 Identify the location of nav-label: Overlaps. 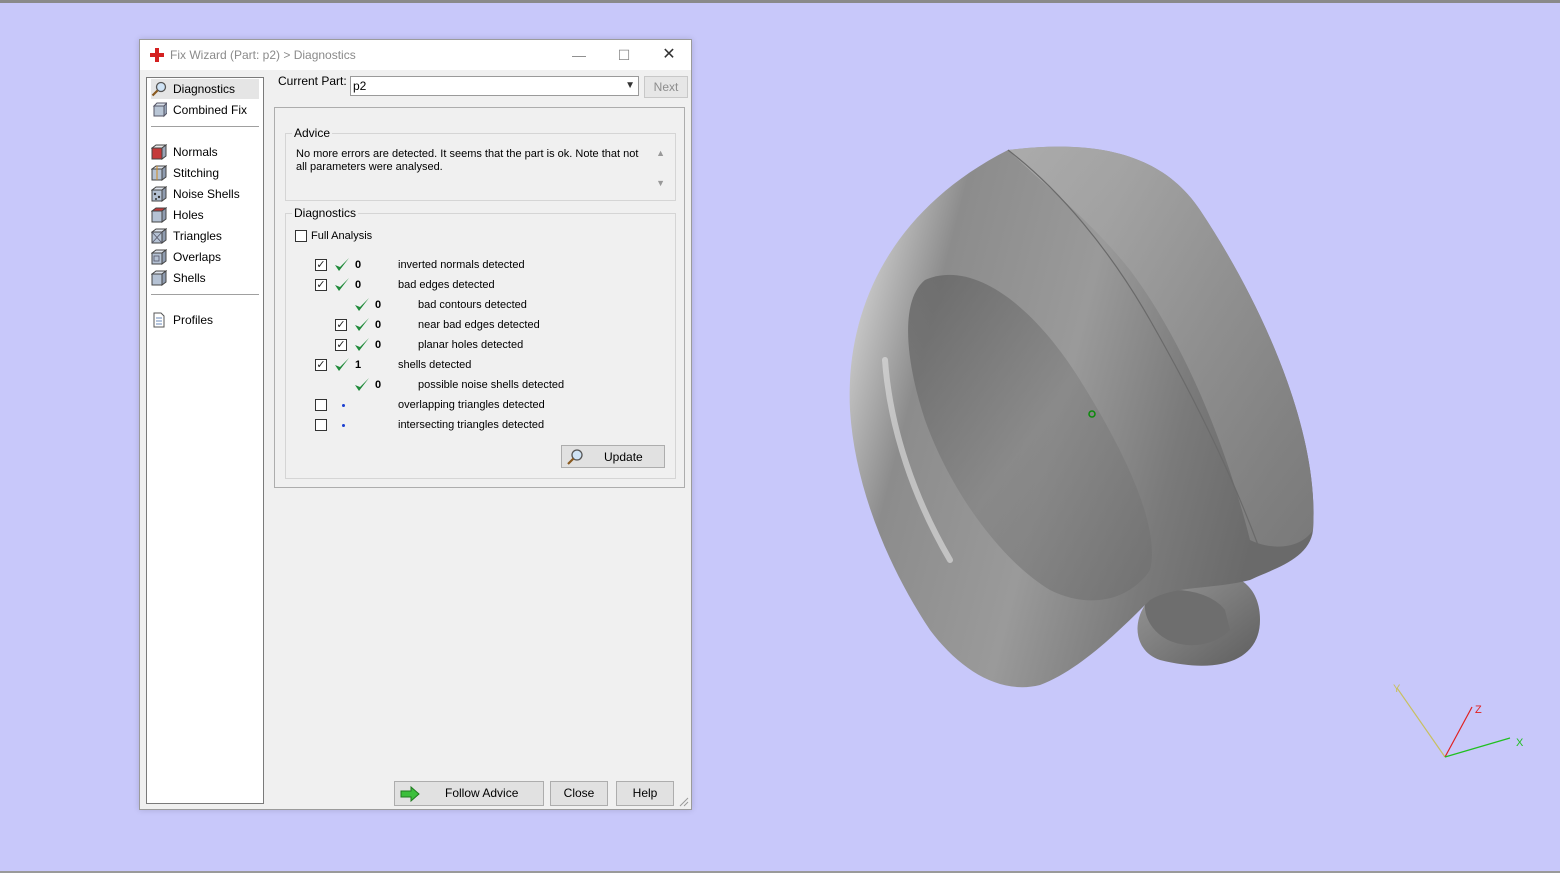
(197, 257).